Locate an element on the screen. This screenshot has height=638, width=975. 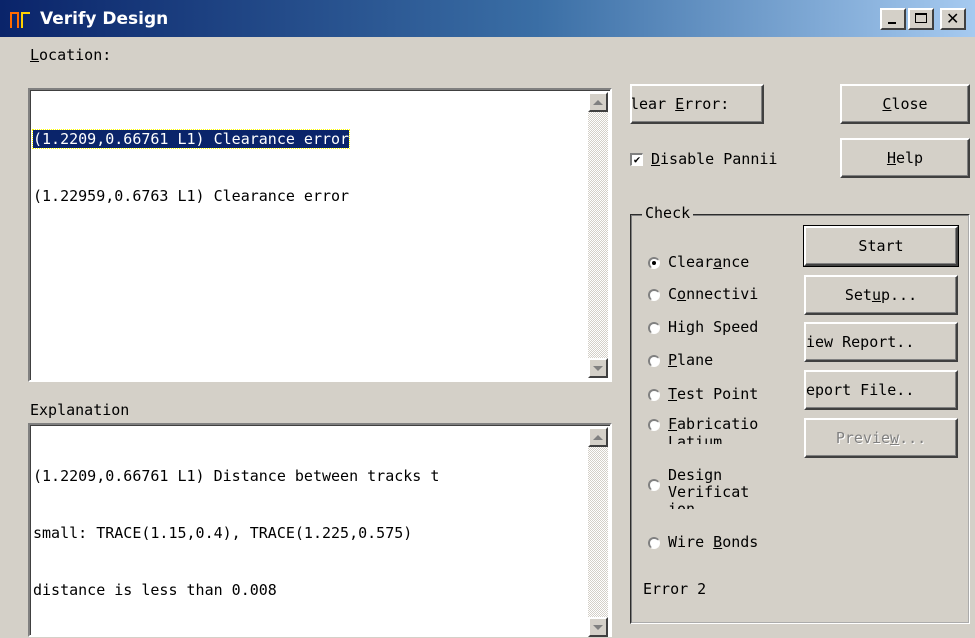
radio-design-verification: Design Verificat ion is located at coordinates (698, 488).